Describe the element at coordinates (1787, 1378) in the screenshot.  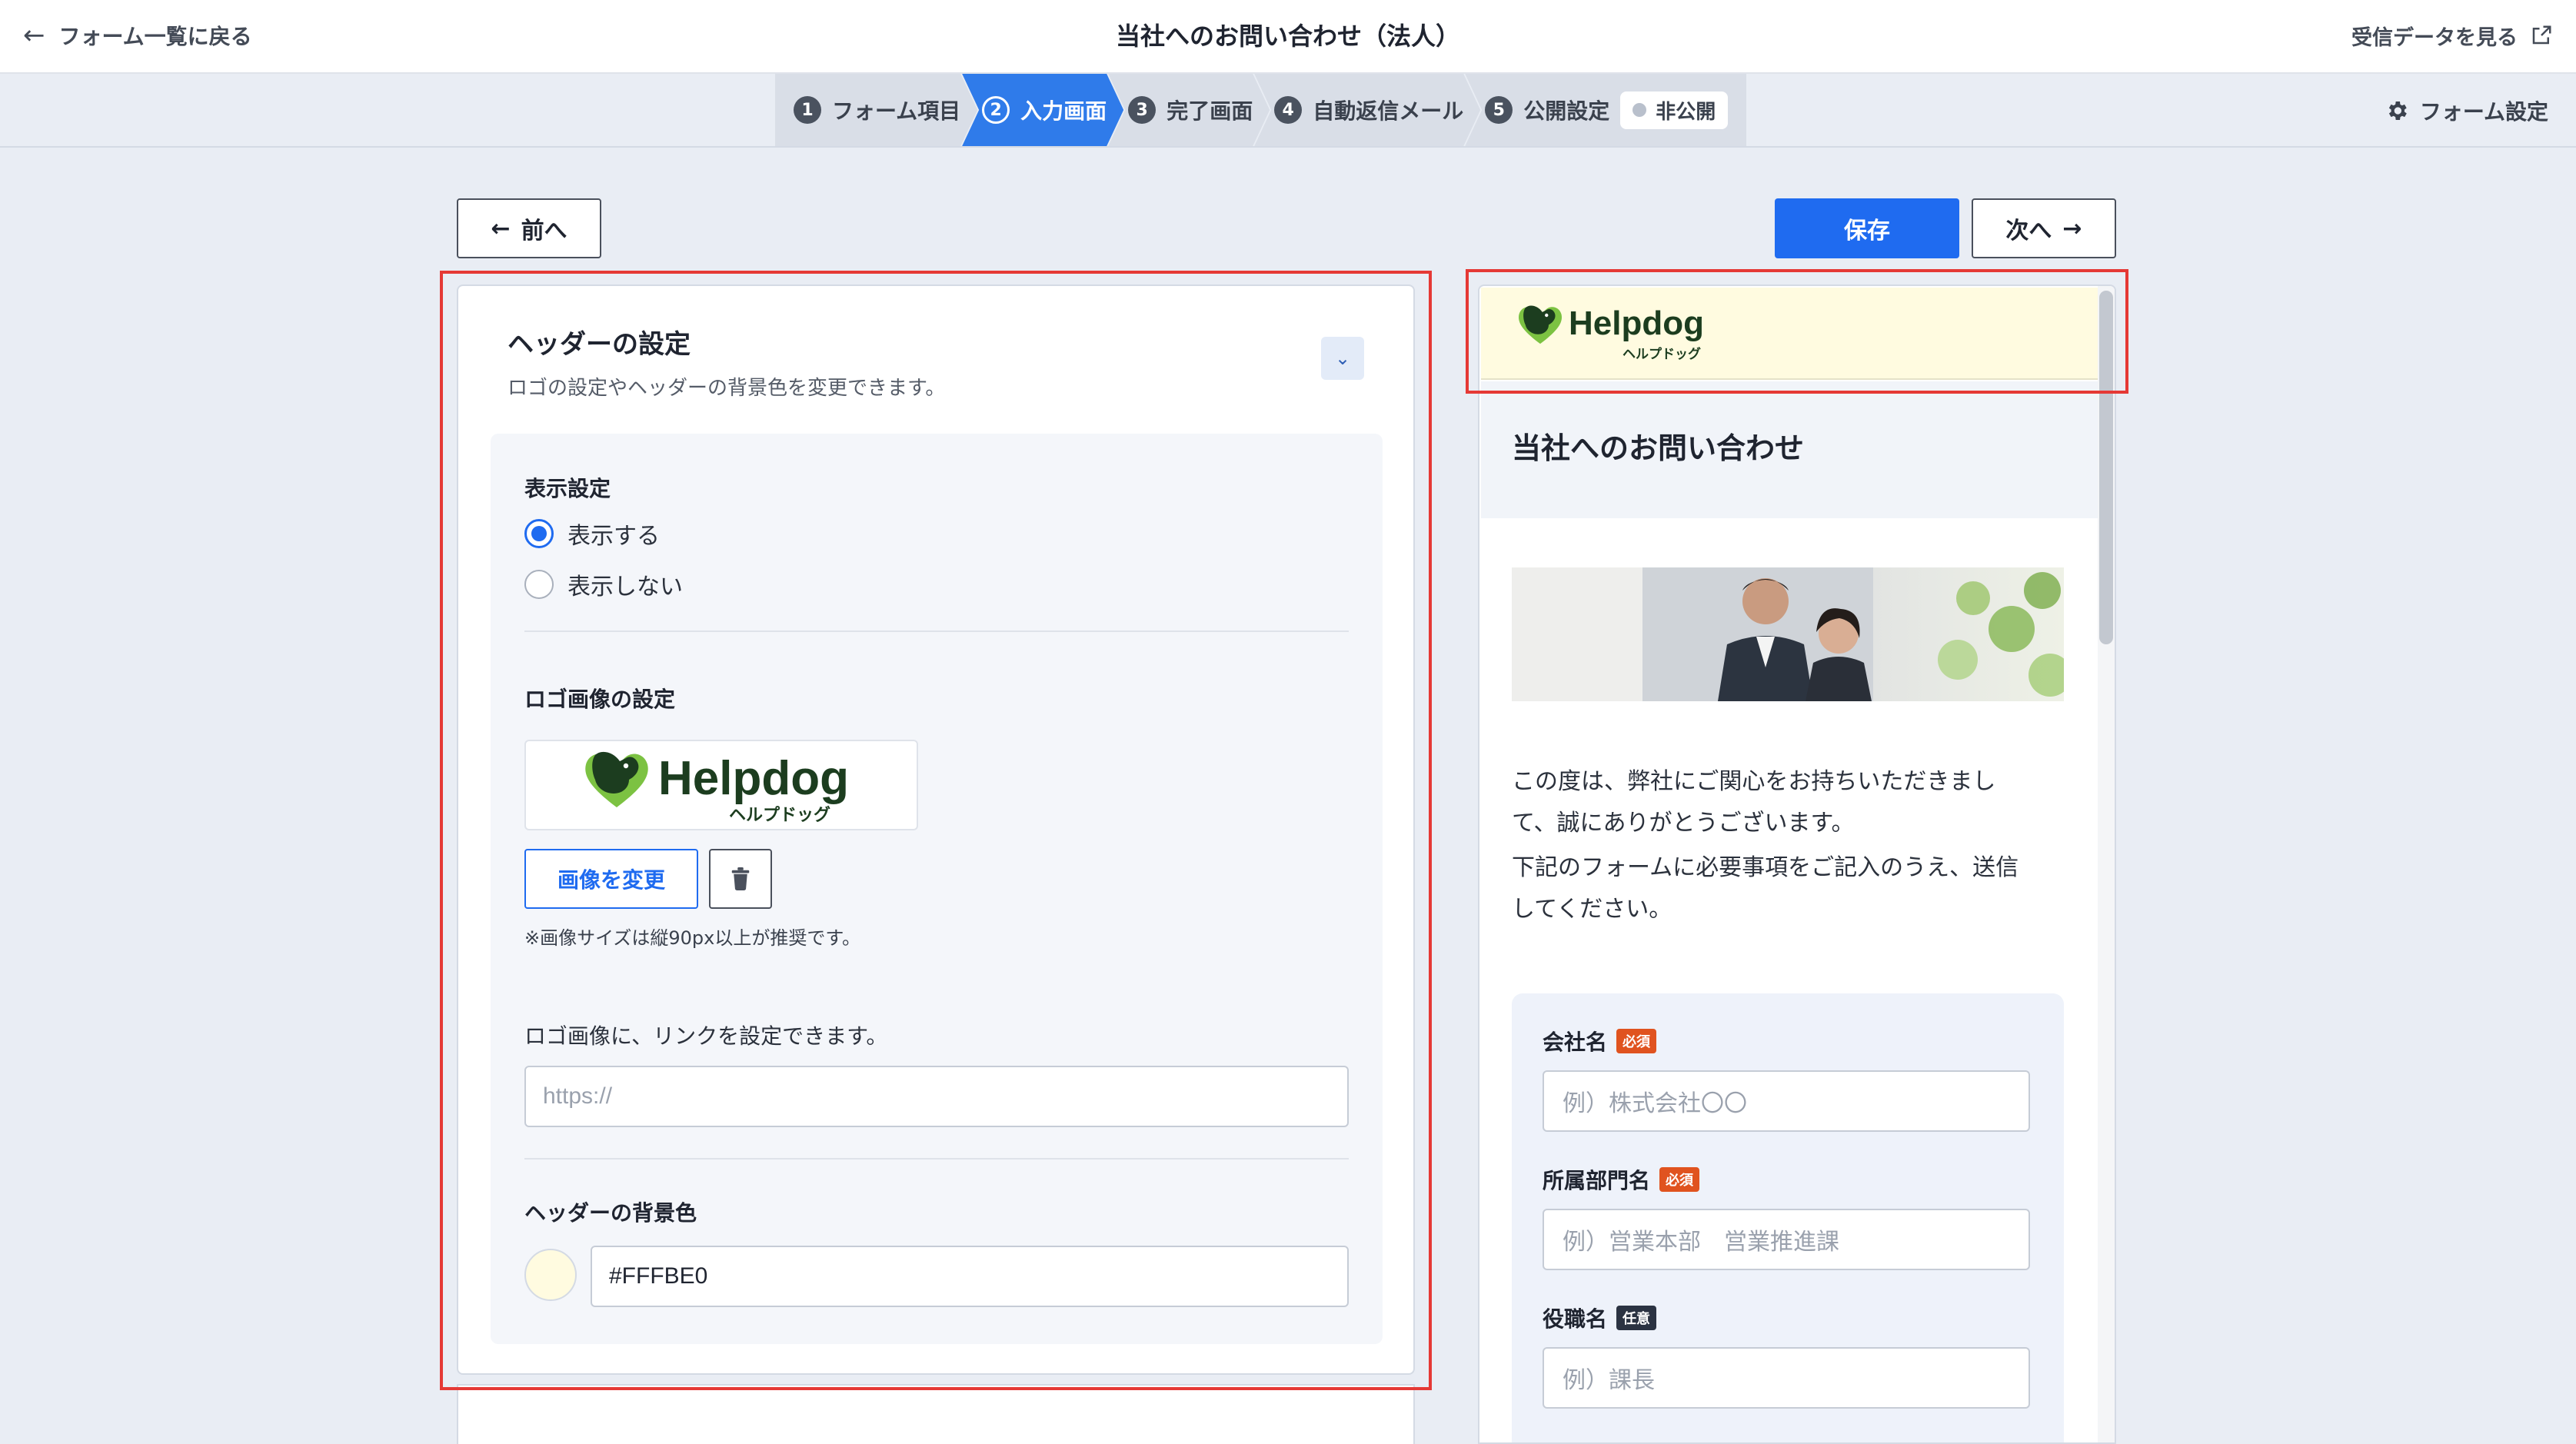
I see `job-title-input: 例）課長` at that location.